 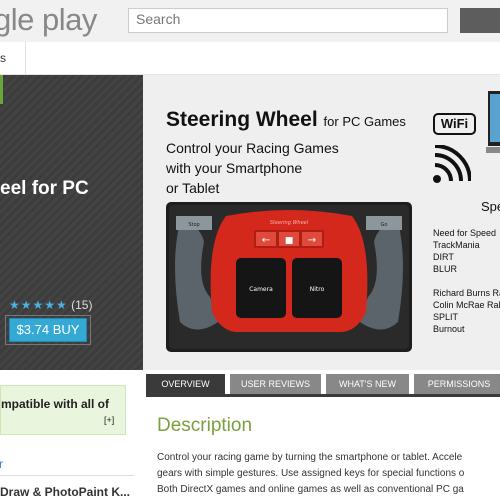 What do you see at coordinates (205, 425) in the screenshot?
I see `description-heading: Description` at bounding box center [205, 425].